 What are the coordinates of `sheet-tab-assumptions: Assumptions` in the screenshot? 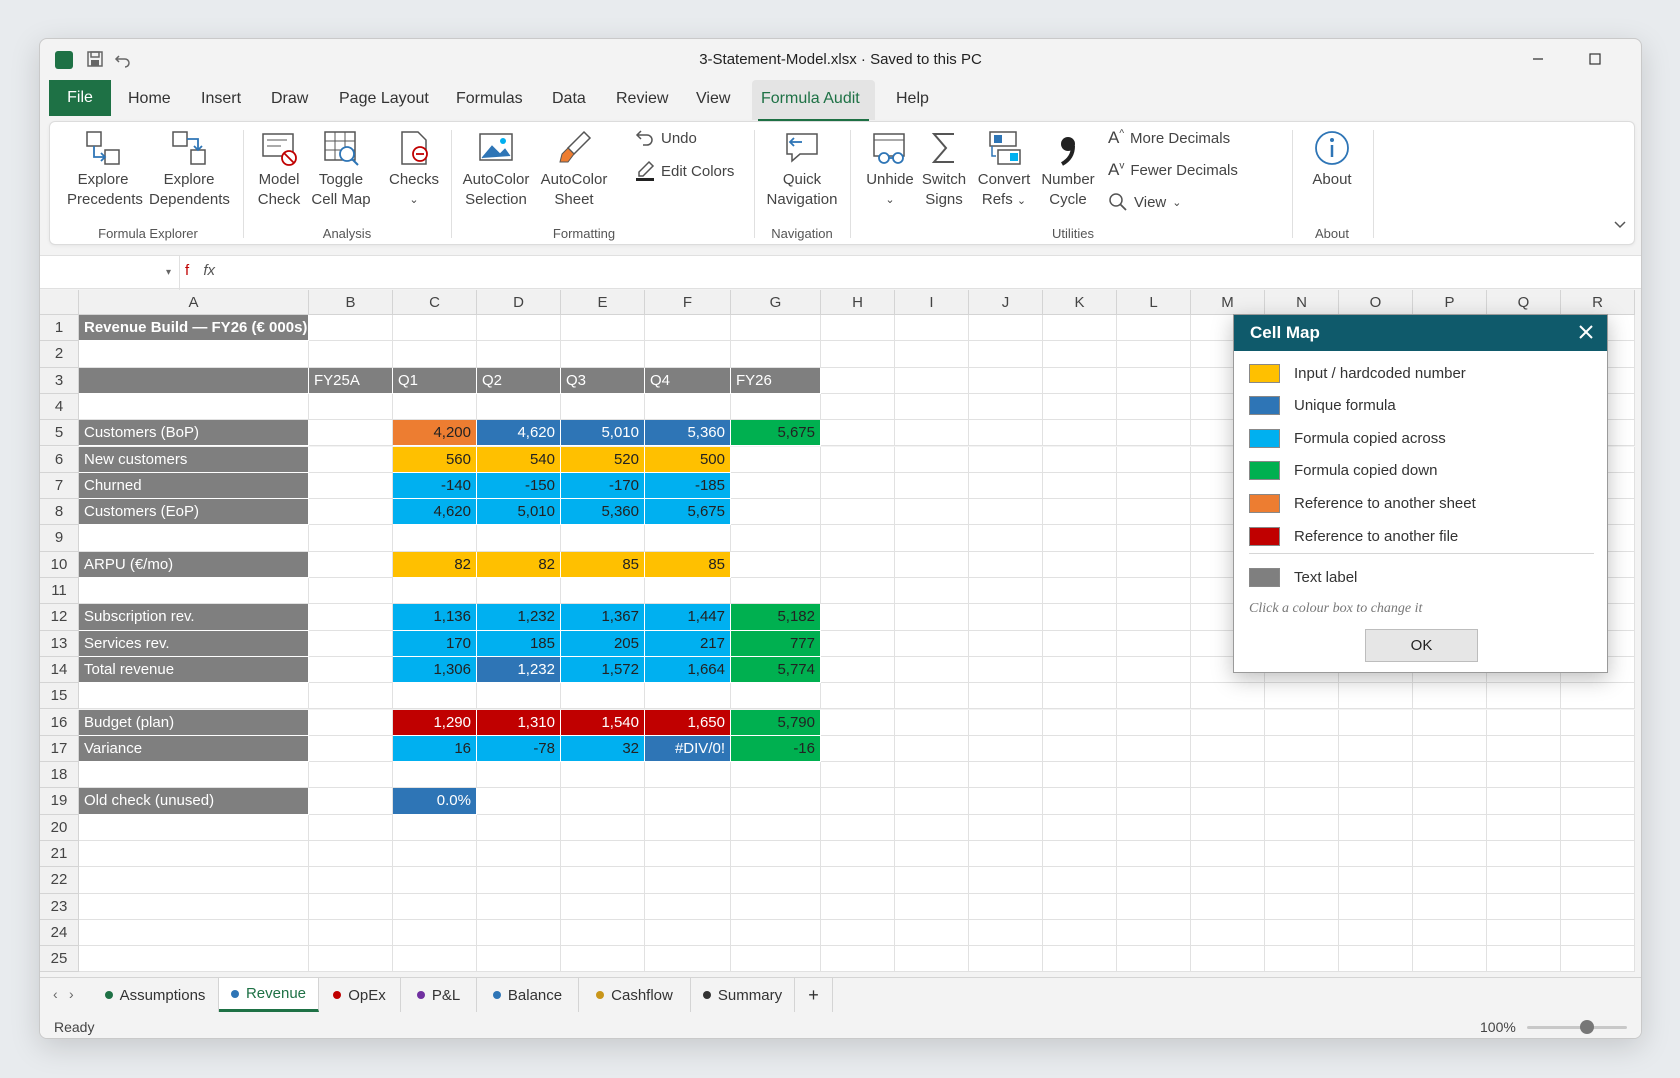 It's located at (155, 995).